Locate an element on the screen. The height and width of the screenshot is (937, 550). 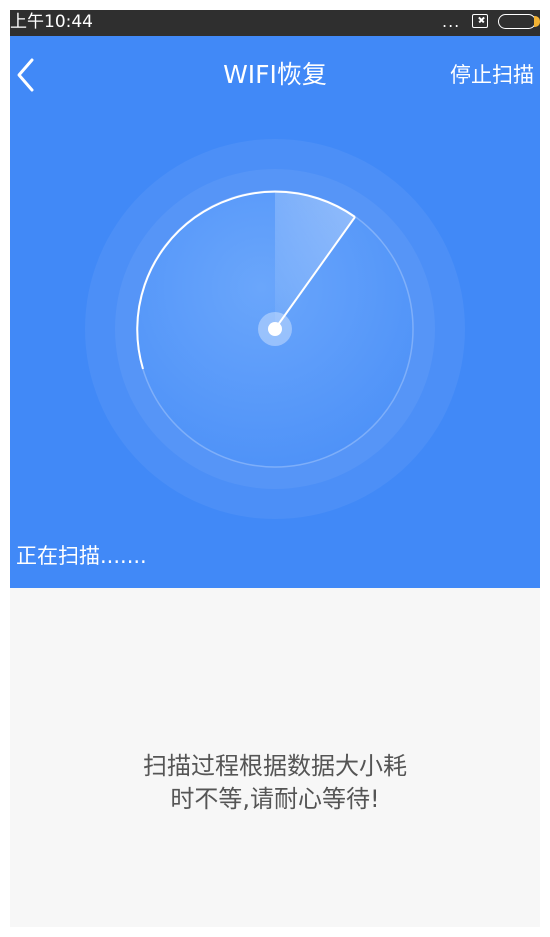
scan-info-message: 扫描过程根据数据大小耗 时不等,请耐心等待! is located at coordinates (275, 783).